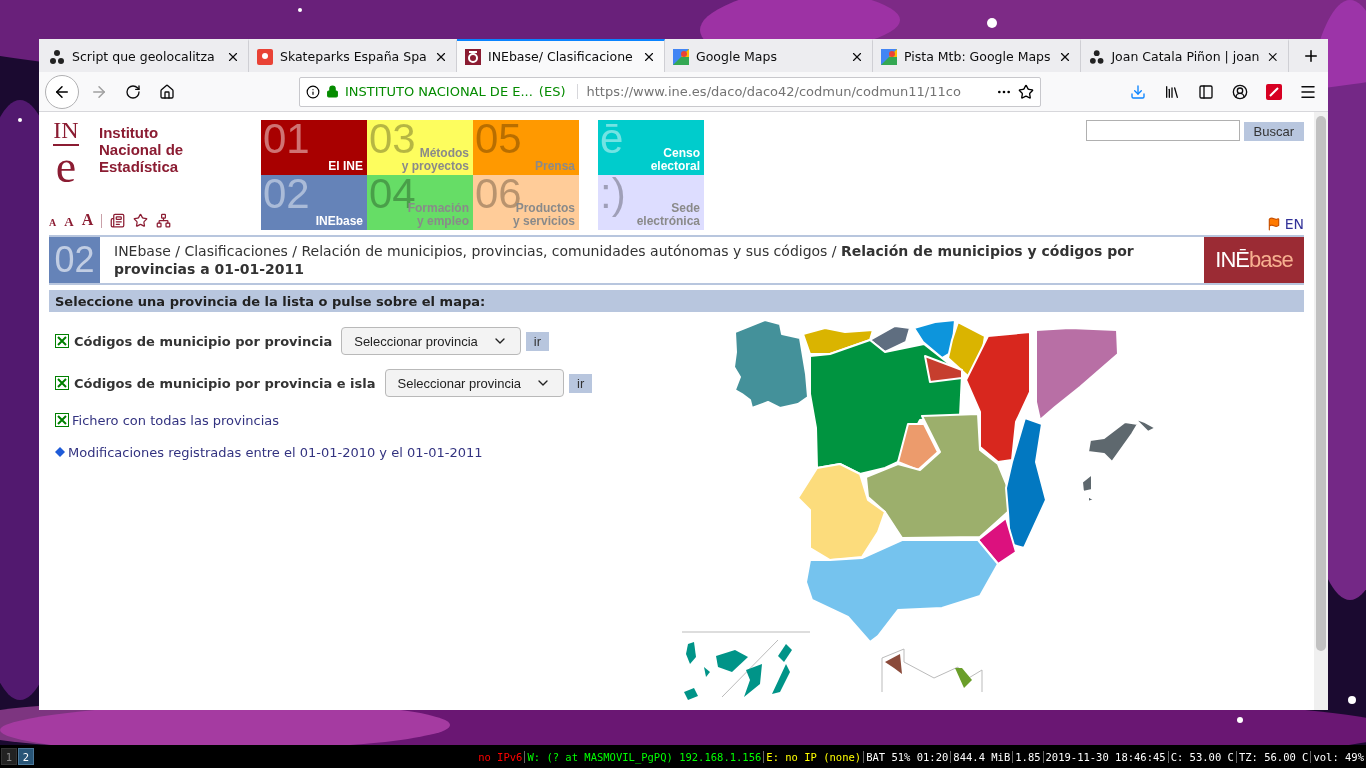 The image size is (1366, 768). I want to click on modifications-link: Modificaciones registradas entre el 01-01-2010 y el 01-01-2011, so click(275, 452).